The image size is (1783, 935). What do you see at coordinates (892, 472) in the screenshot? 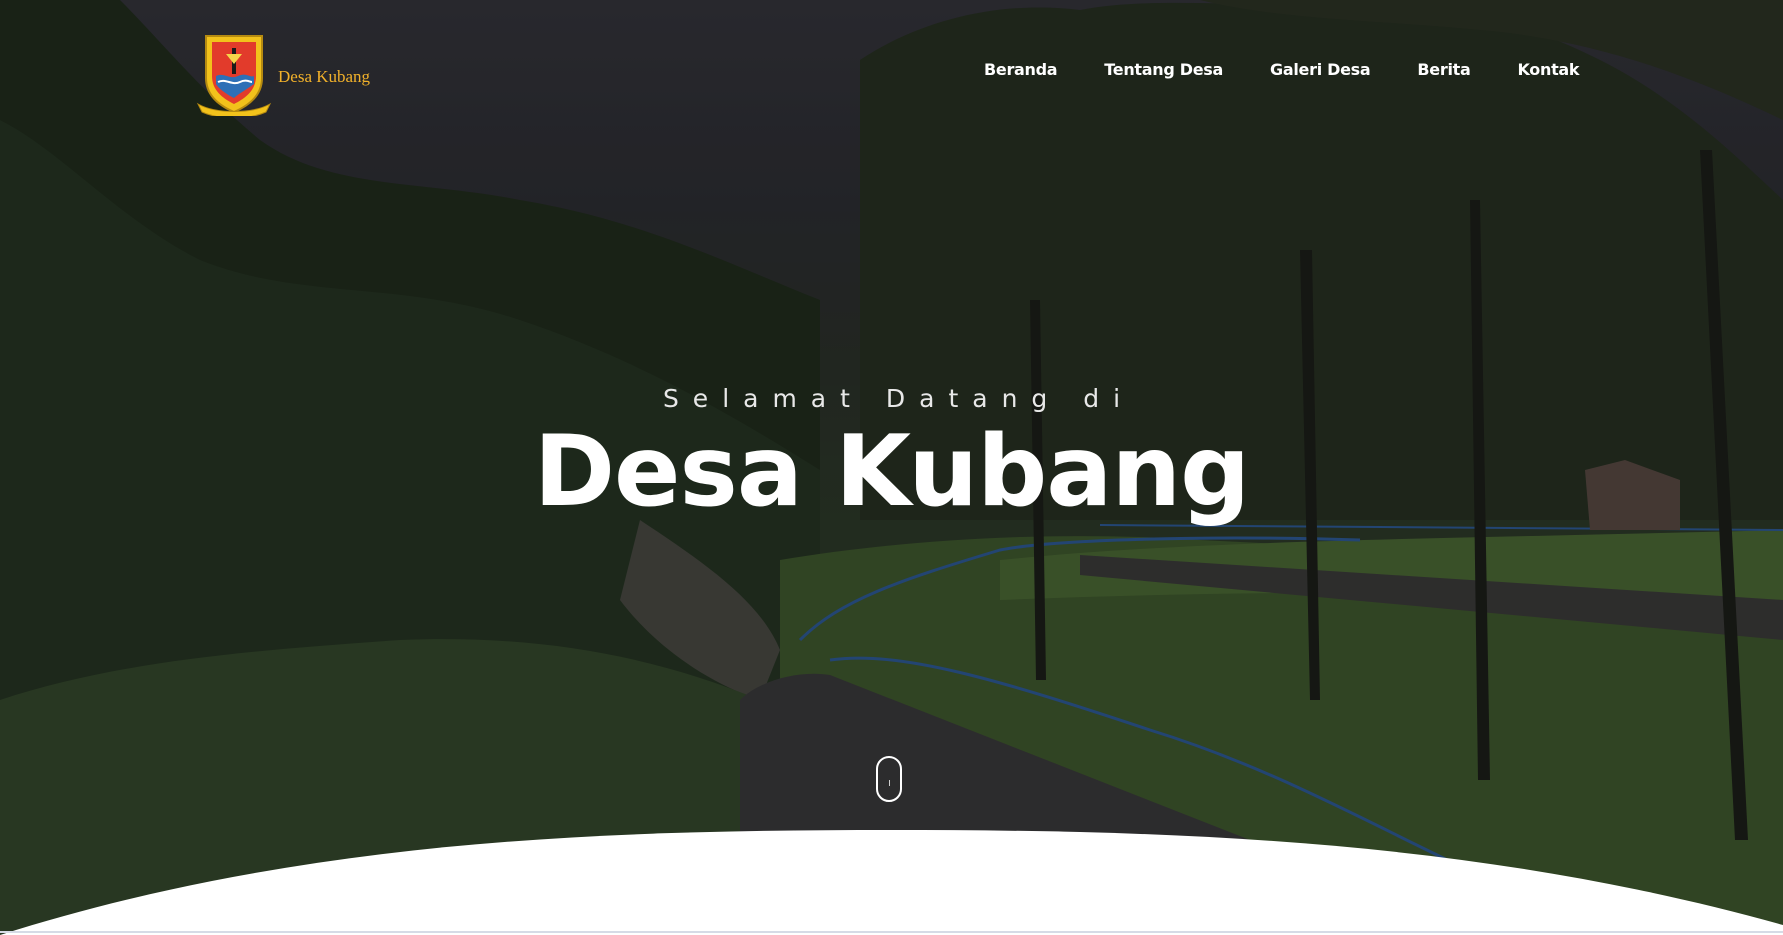
I see `hero-title: Desa Kubang` at bounding box center [892, 472].